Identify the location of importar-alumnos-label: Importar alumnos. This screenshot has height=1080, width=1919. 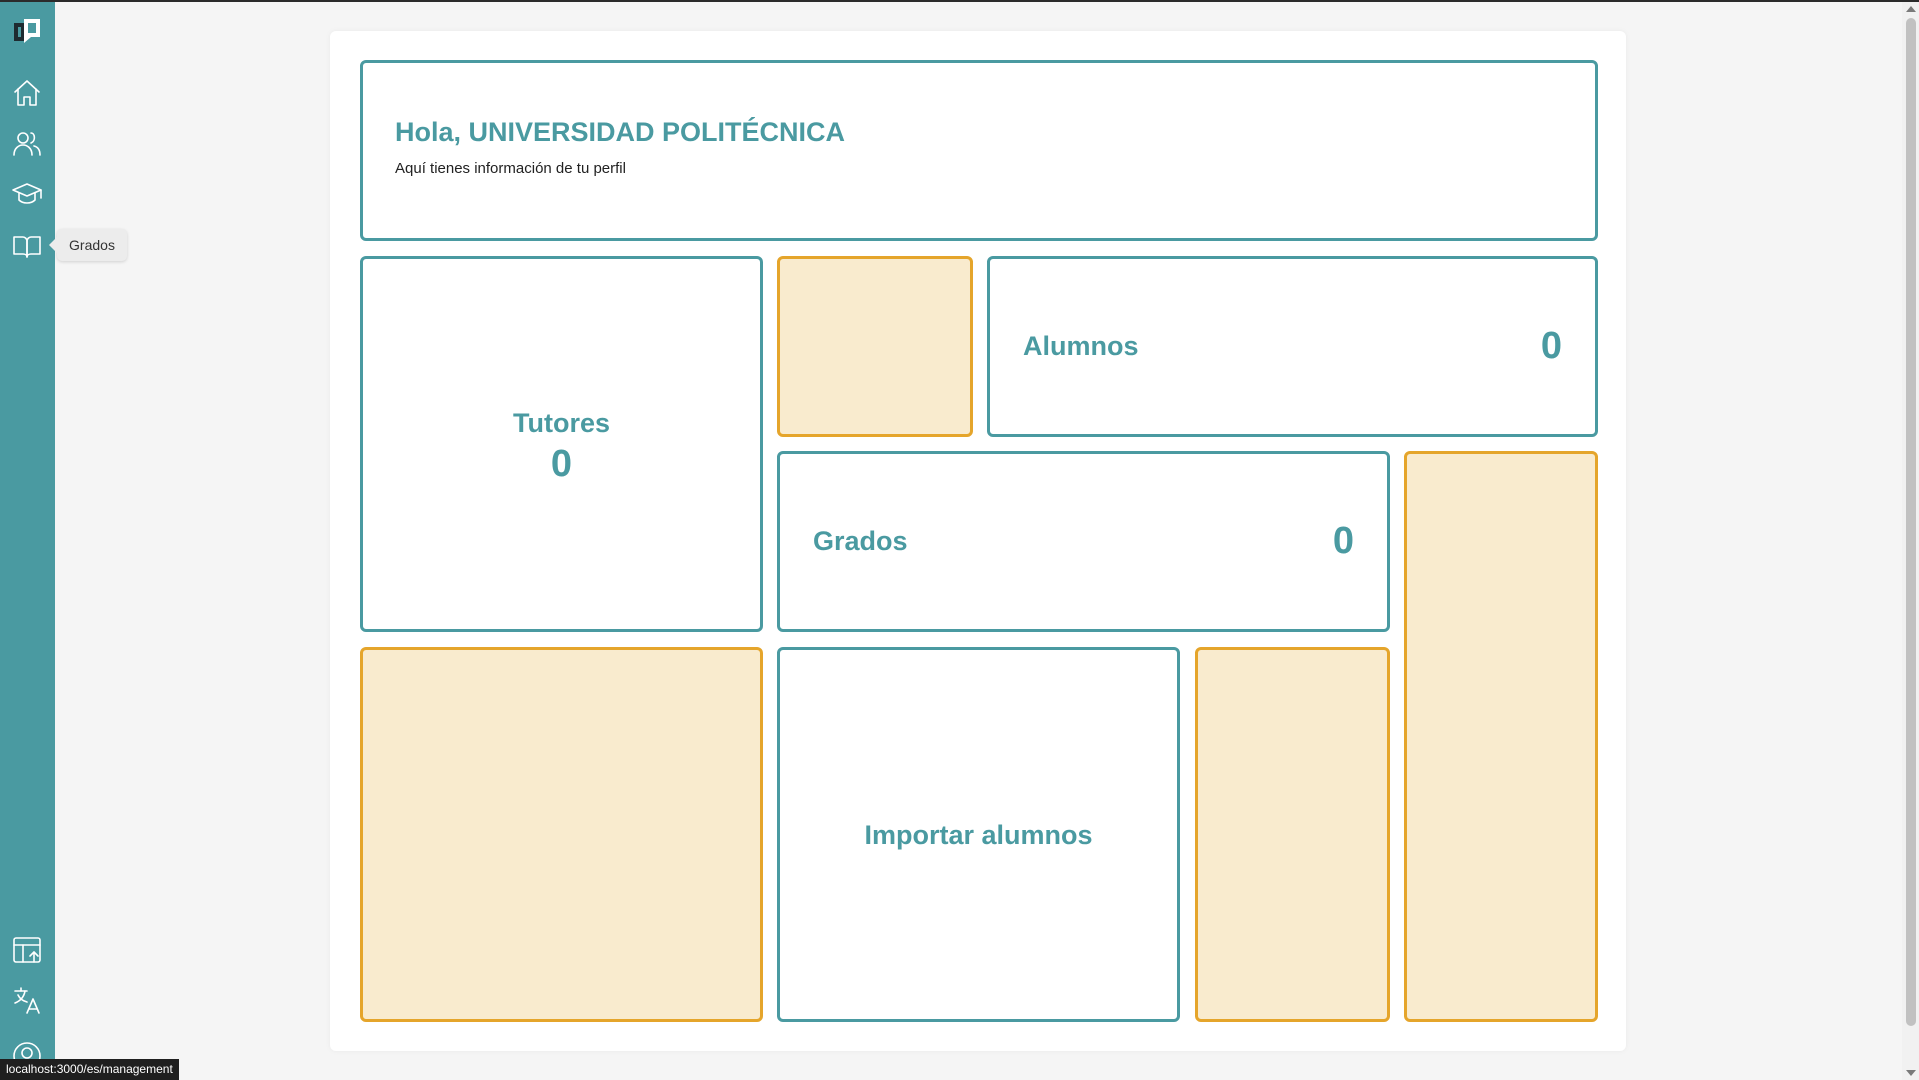
(978, 835).